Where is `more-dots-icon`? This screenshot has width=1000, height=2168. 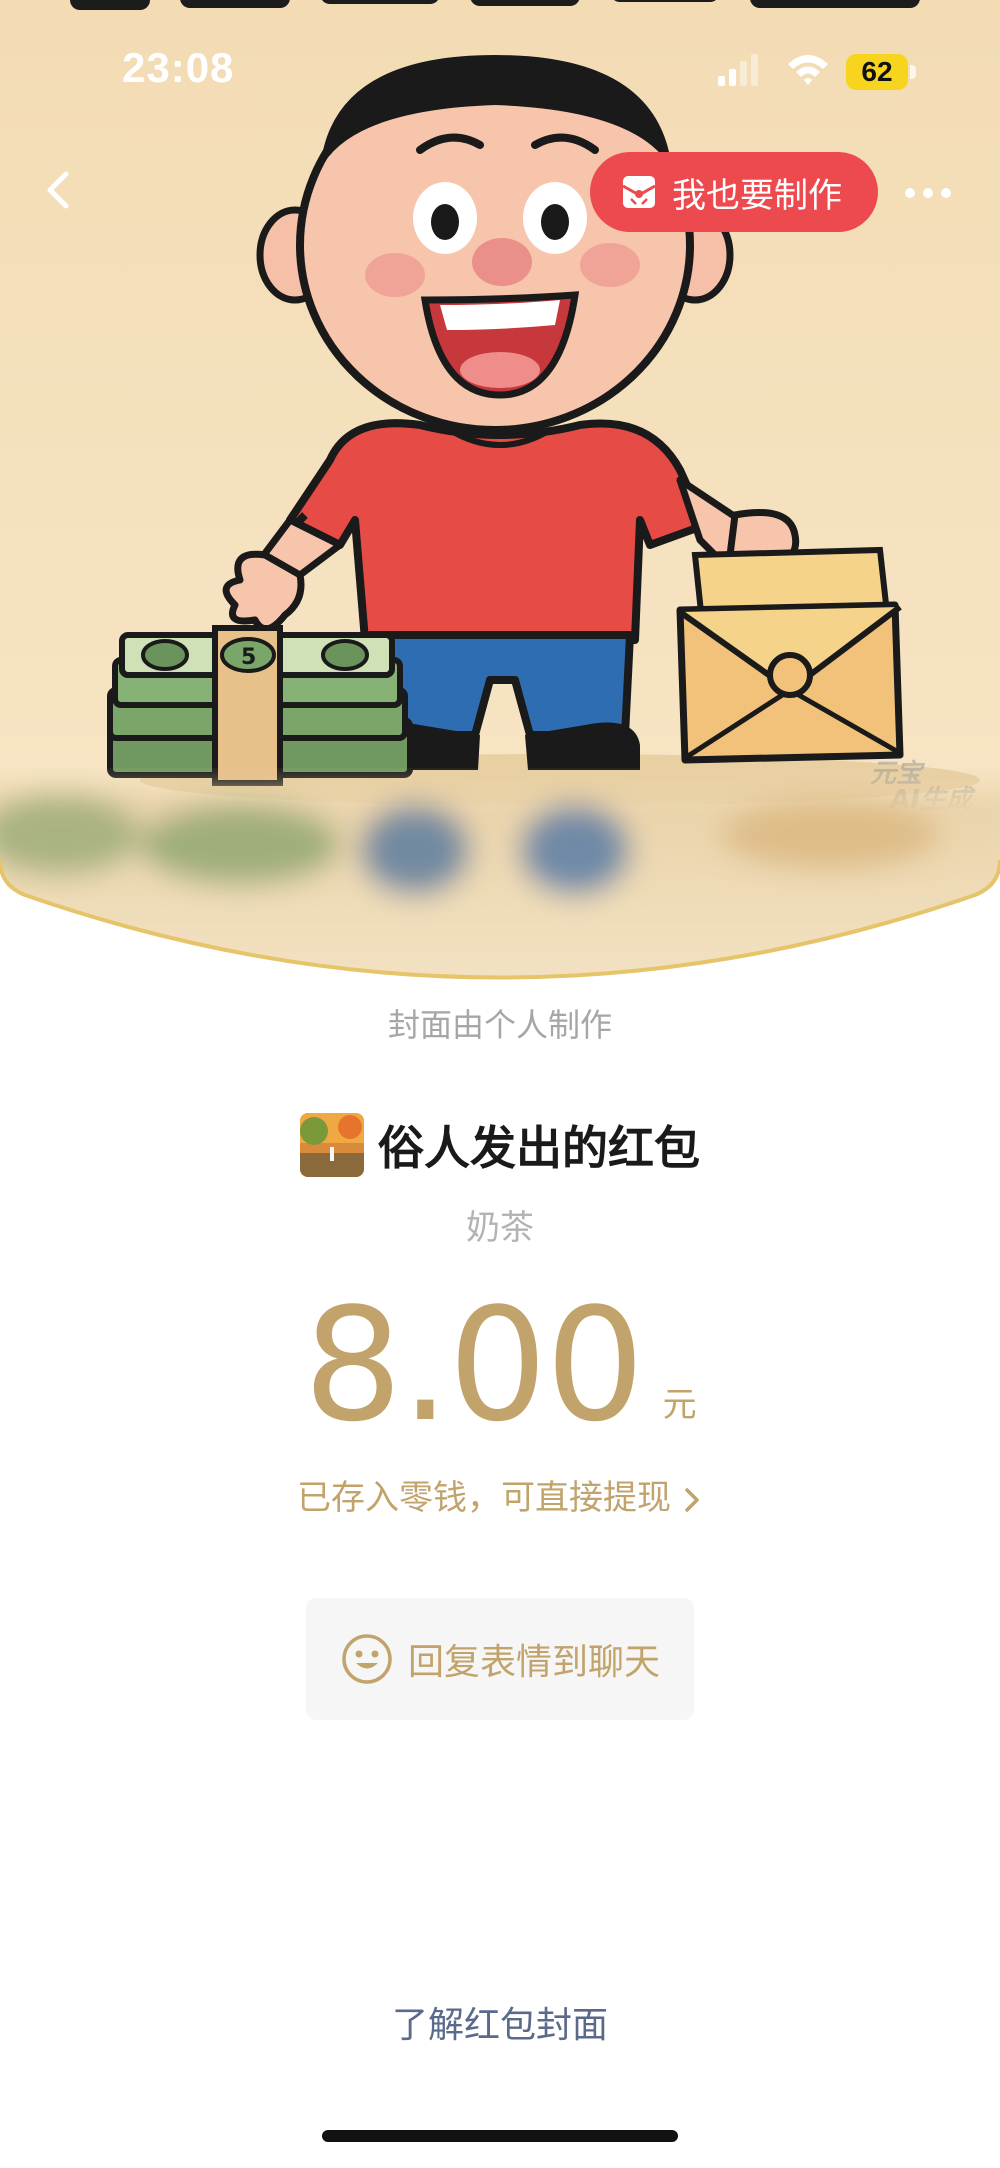
more-dots-icon is located at coordinates (928, 193).